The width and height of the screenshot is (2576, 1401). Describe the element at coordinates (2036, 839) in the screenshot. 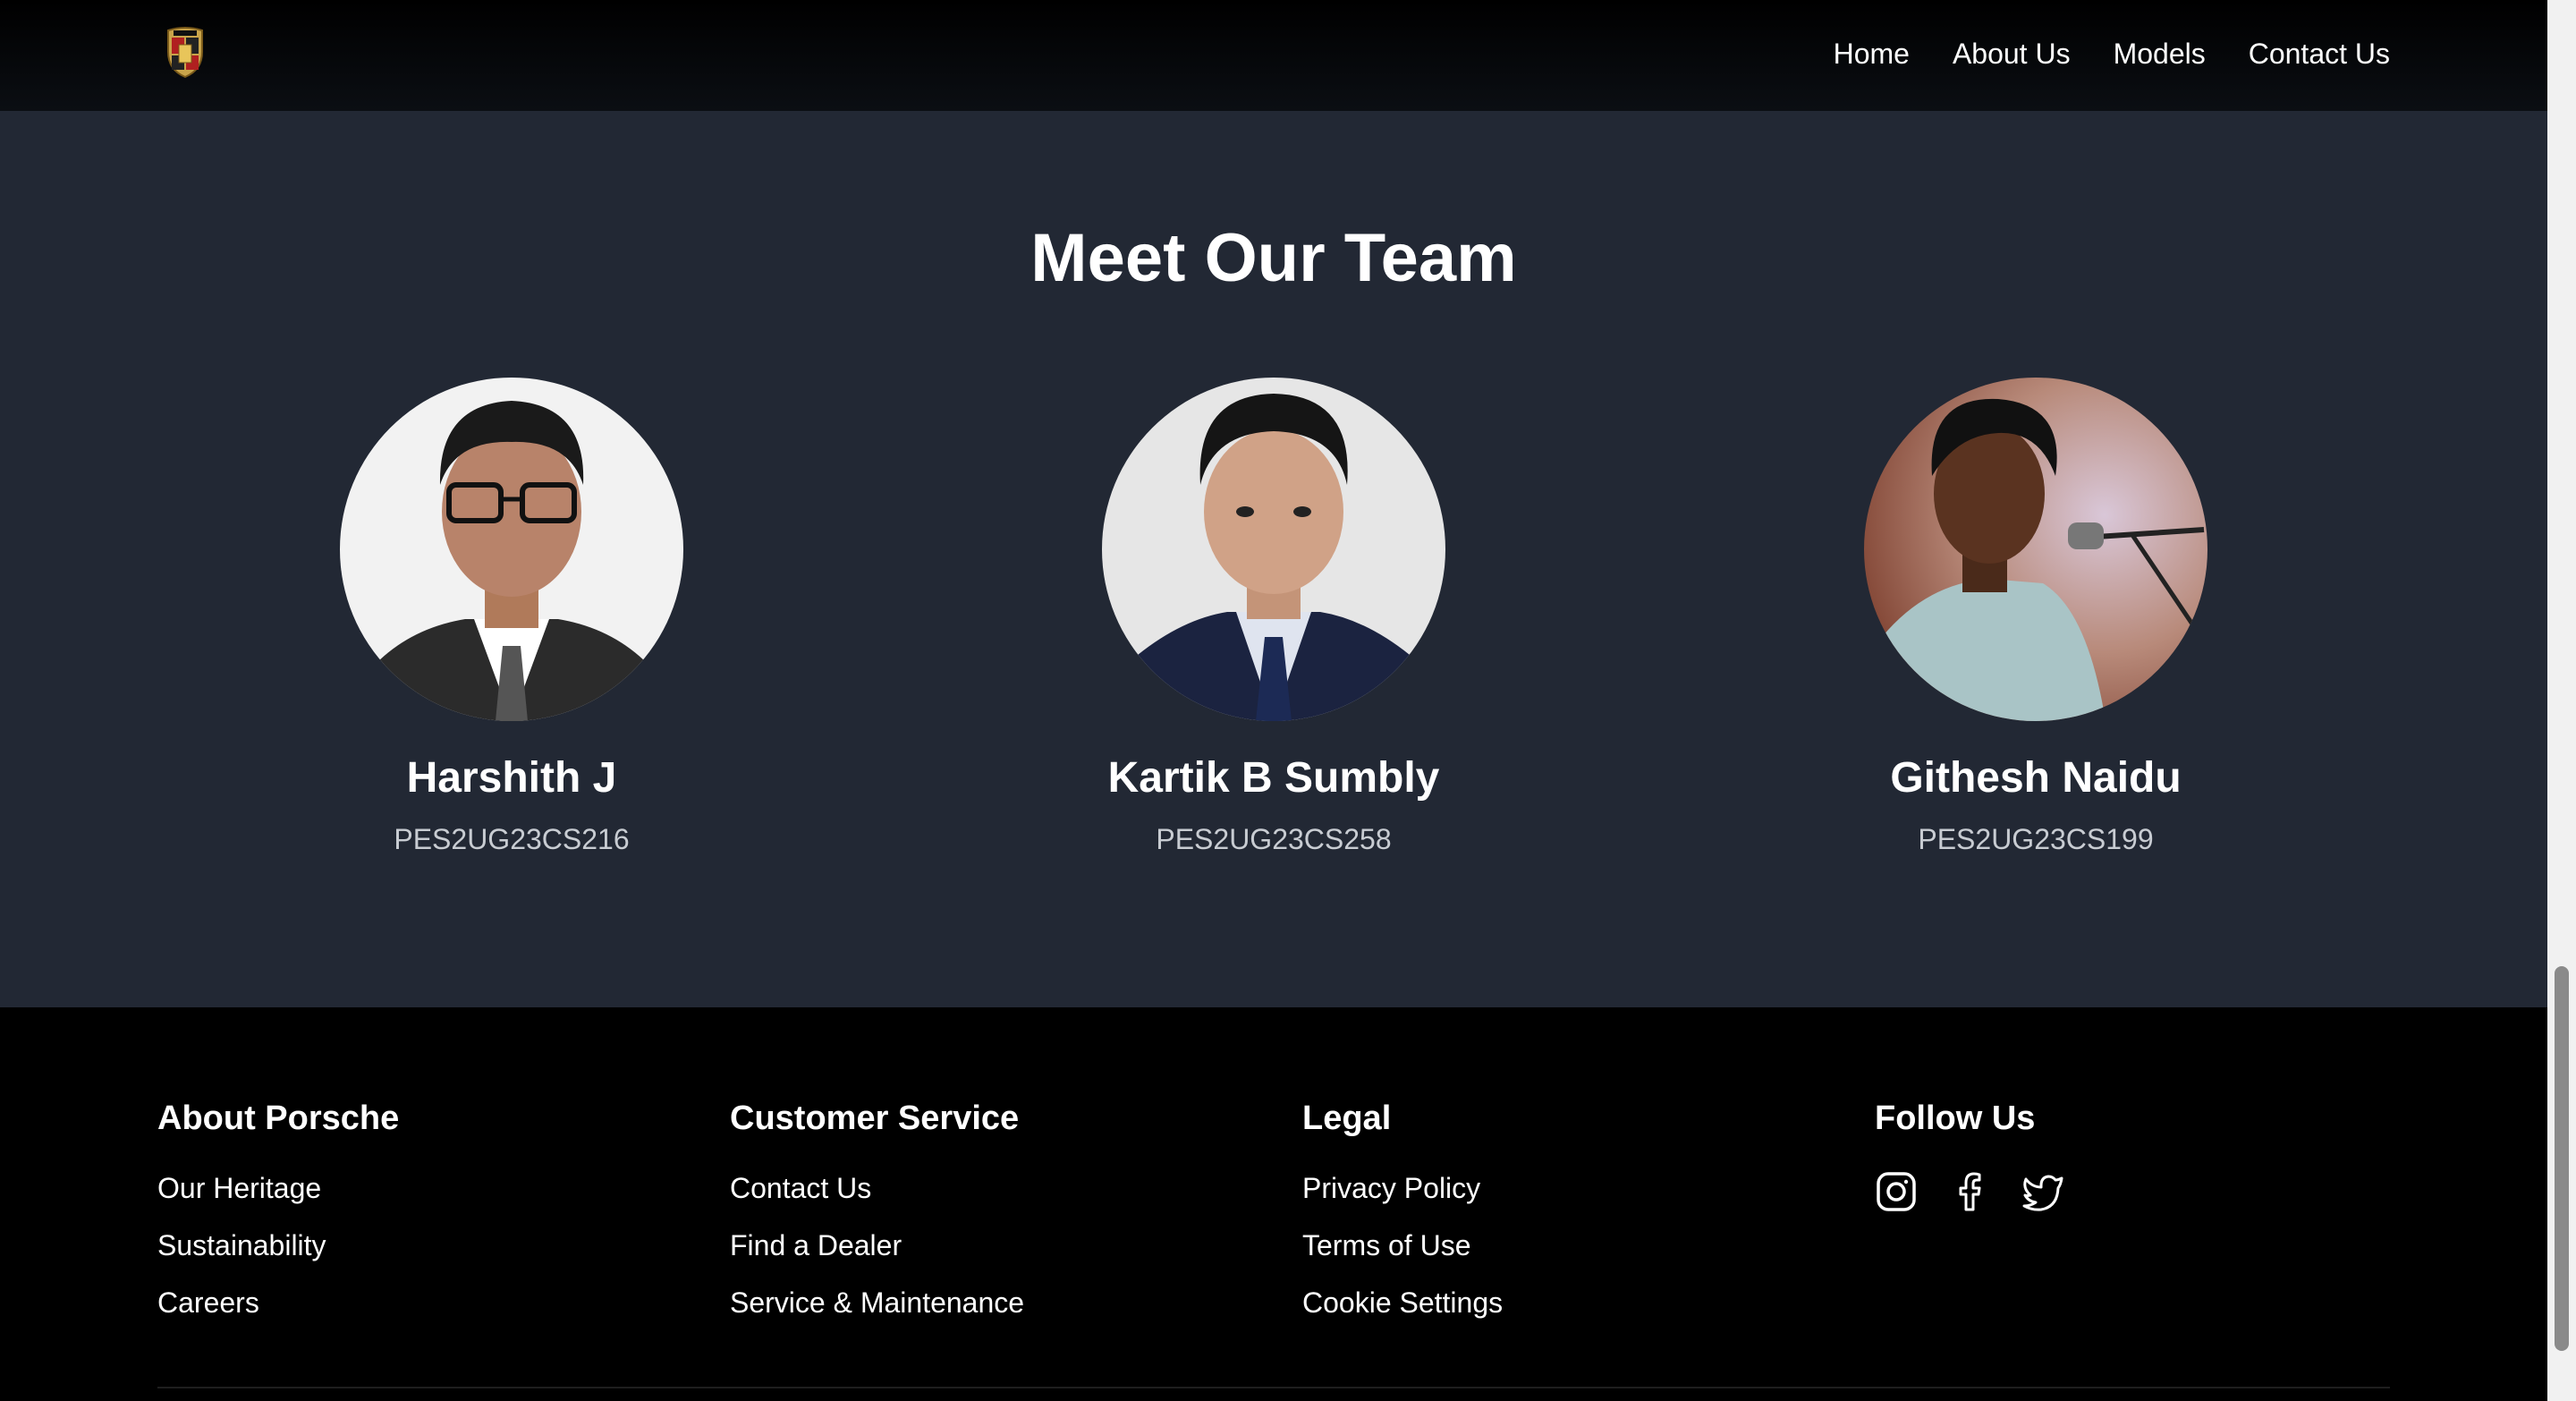

I see `member-id: PES2UG23CS199` at that location.